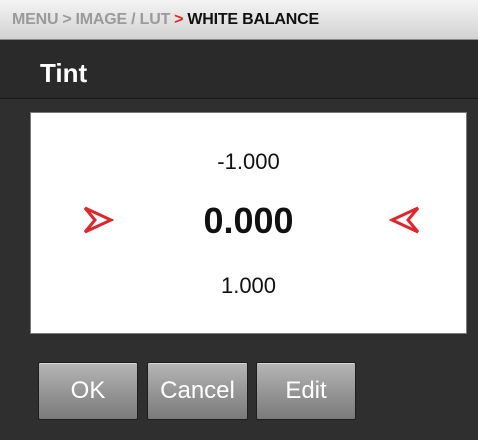 The width and height of the screenshot is (478, 440). I want to click on value-below: 1.000, so click(248, 286).